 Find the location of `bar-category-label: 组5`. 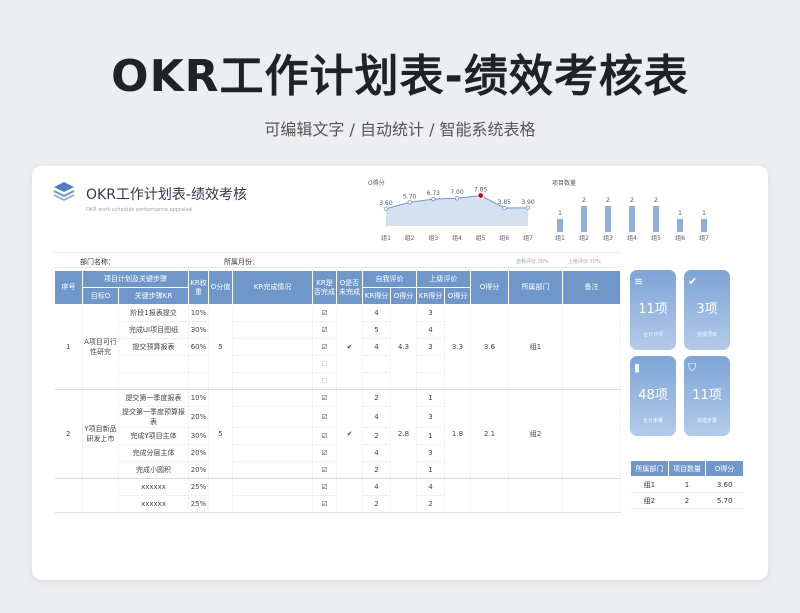

bar-category-label: 组5 is located at coordinates (656, 238).